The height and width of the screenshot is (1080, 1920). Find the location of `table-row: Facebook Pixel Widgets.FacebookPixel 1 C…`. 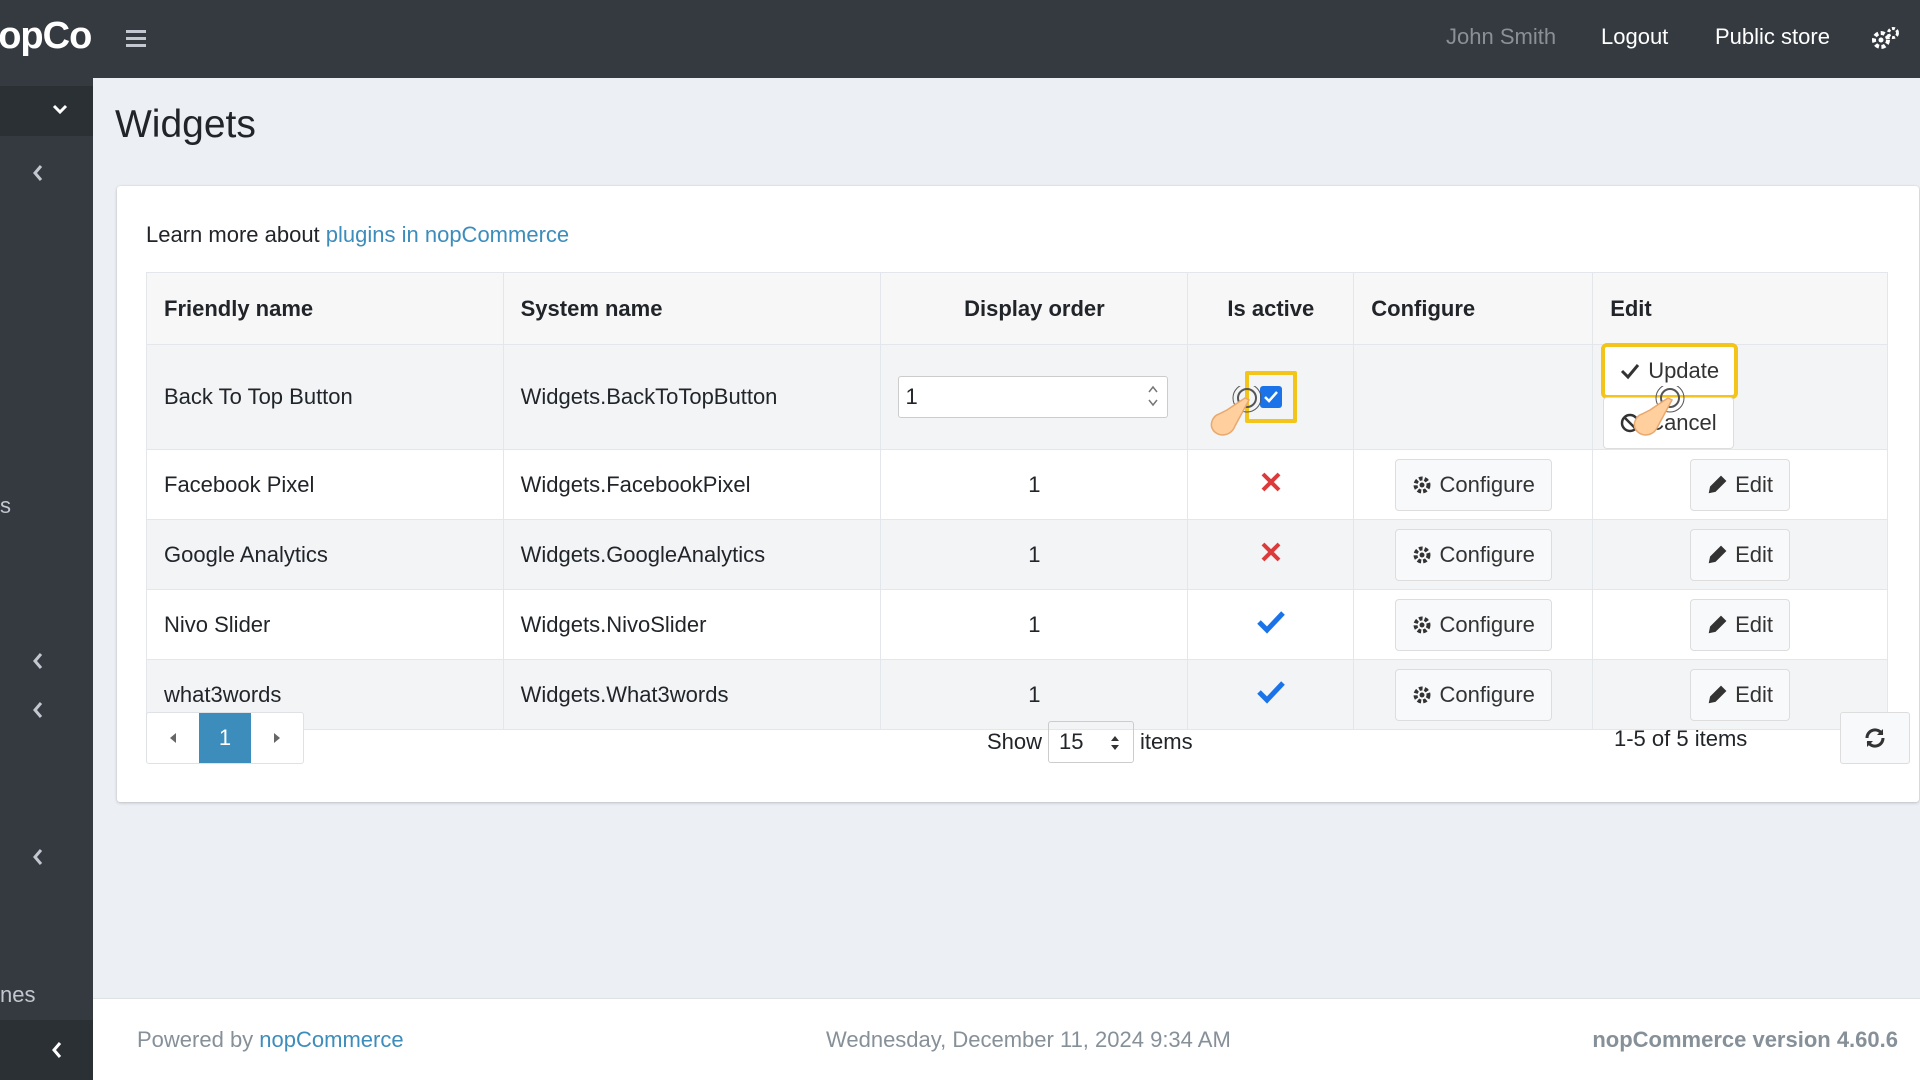

table-row: Facebook Pixel Widgets.FacebookPixel 1 C… is located at coordinates (1017, 484).